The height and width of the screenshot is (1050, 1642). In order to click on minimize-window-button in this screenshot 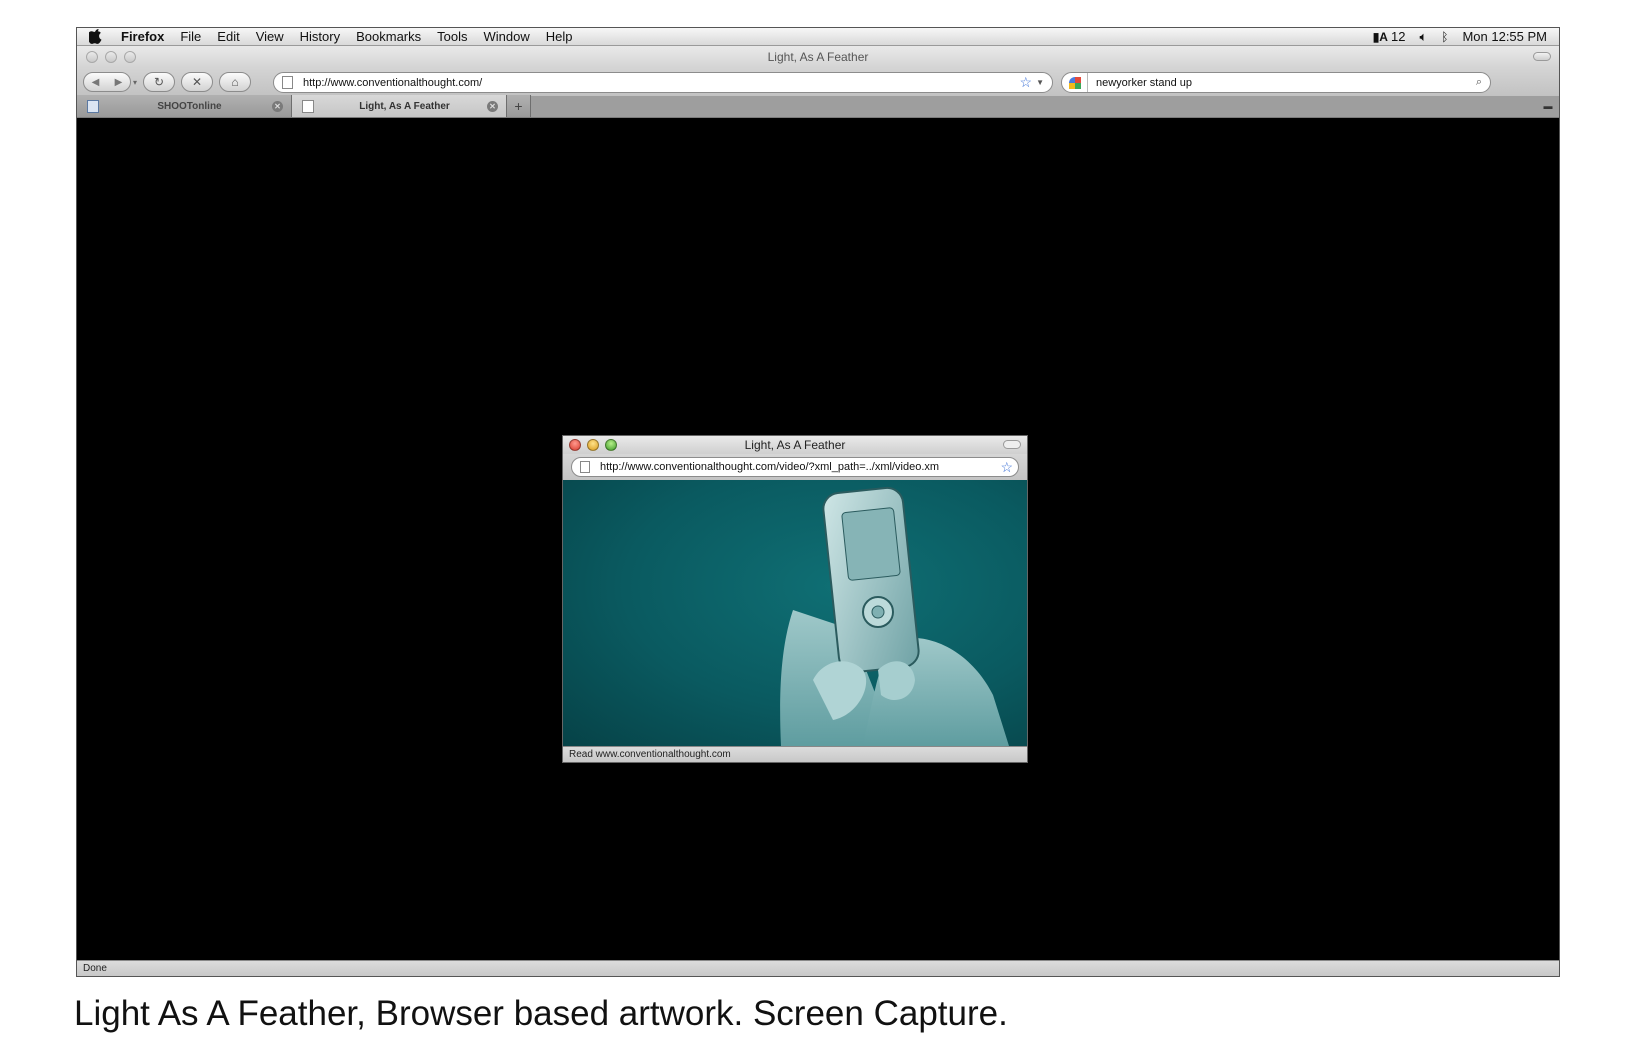, I will do `click(111, 57)`.